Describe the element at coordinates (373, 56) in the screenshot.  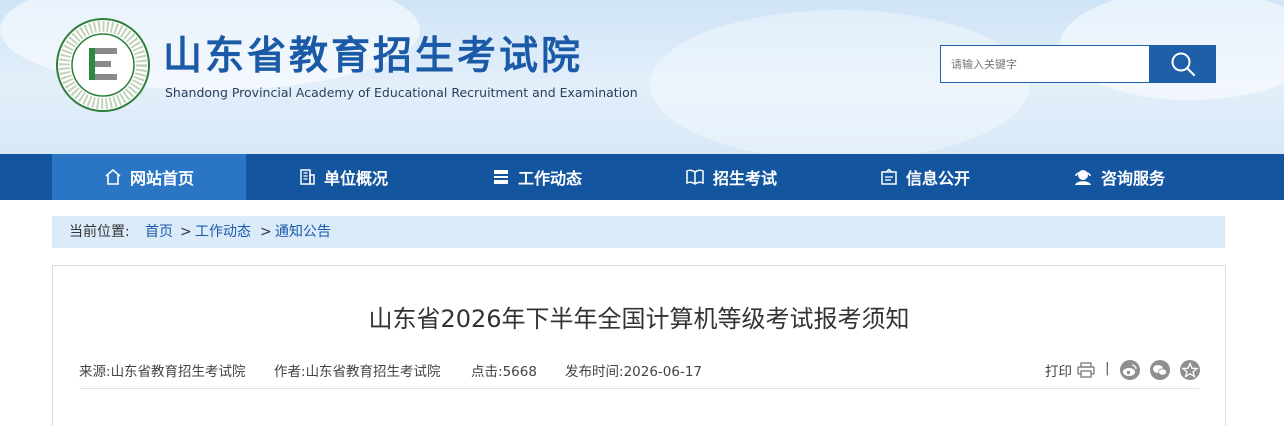
I see `site-title: 山东省教育招生考试院` at that location.